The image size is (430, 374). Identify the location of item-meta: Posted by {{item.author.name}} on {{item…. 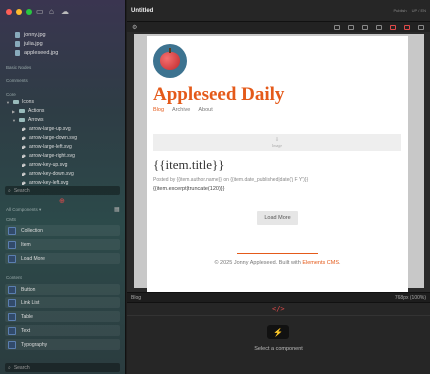
(230, 180).